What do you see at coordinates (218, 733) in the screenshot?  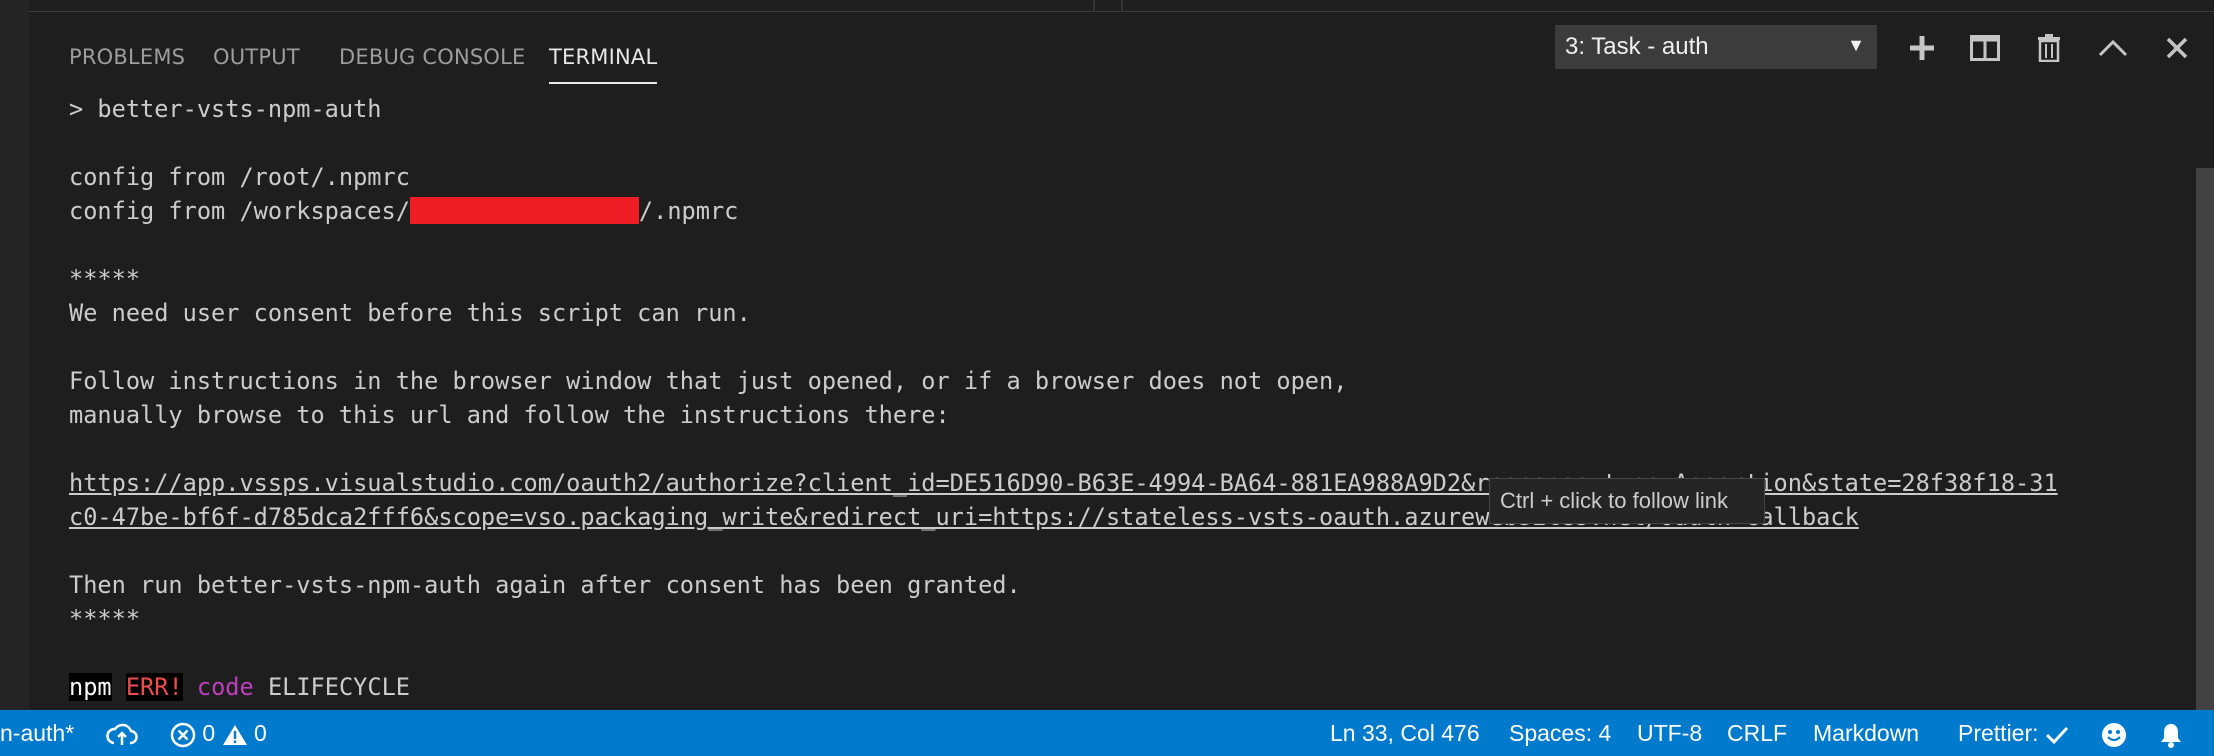 I see `problems-indicator: 0 0` at bounding box center [218, 733].